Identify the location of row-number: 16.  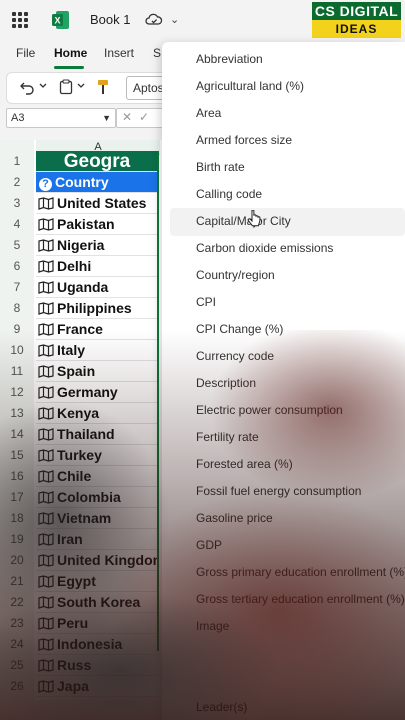
(17, 476).